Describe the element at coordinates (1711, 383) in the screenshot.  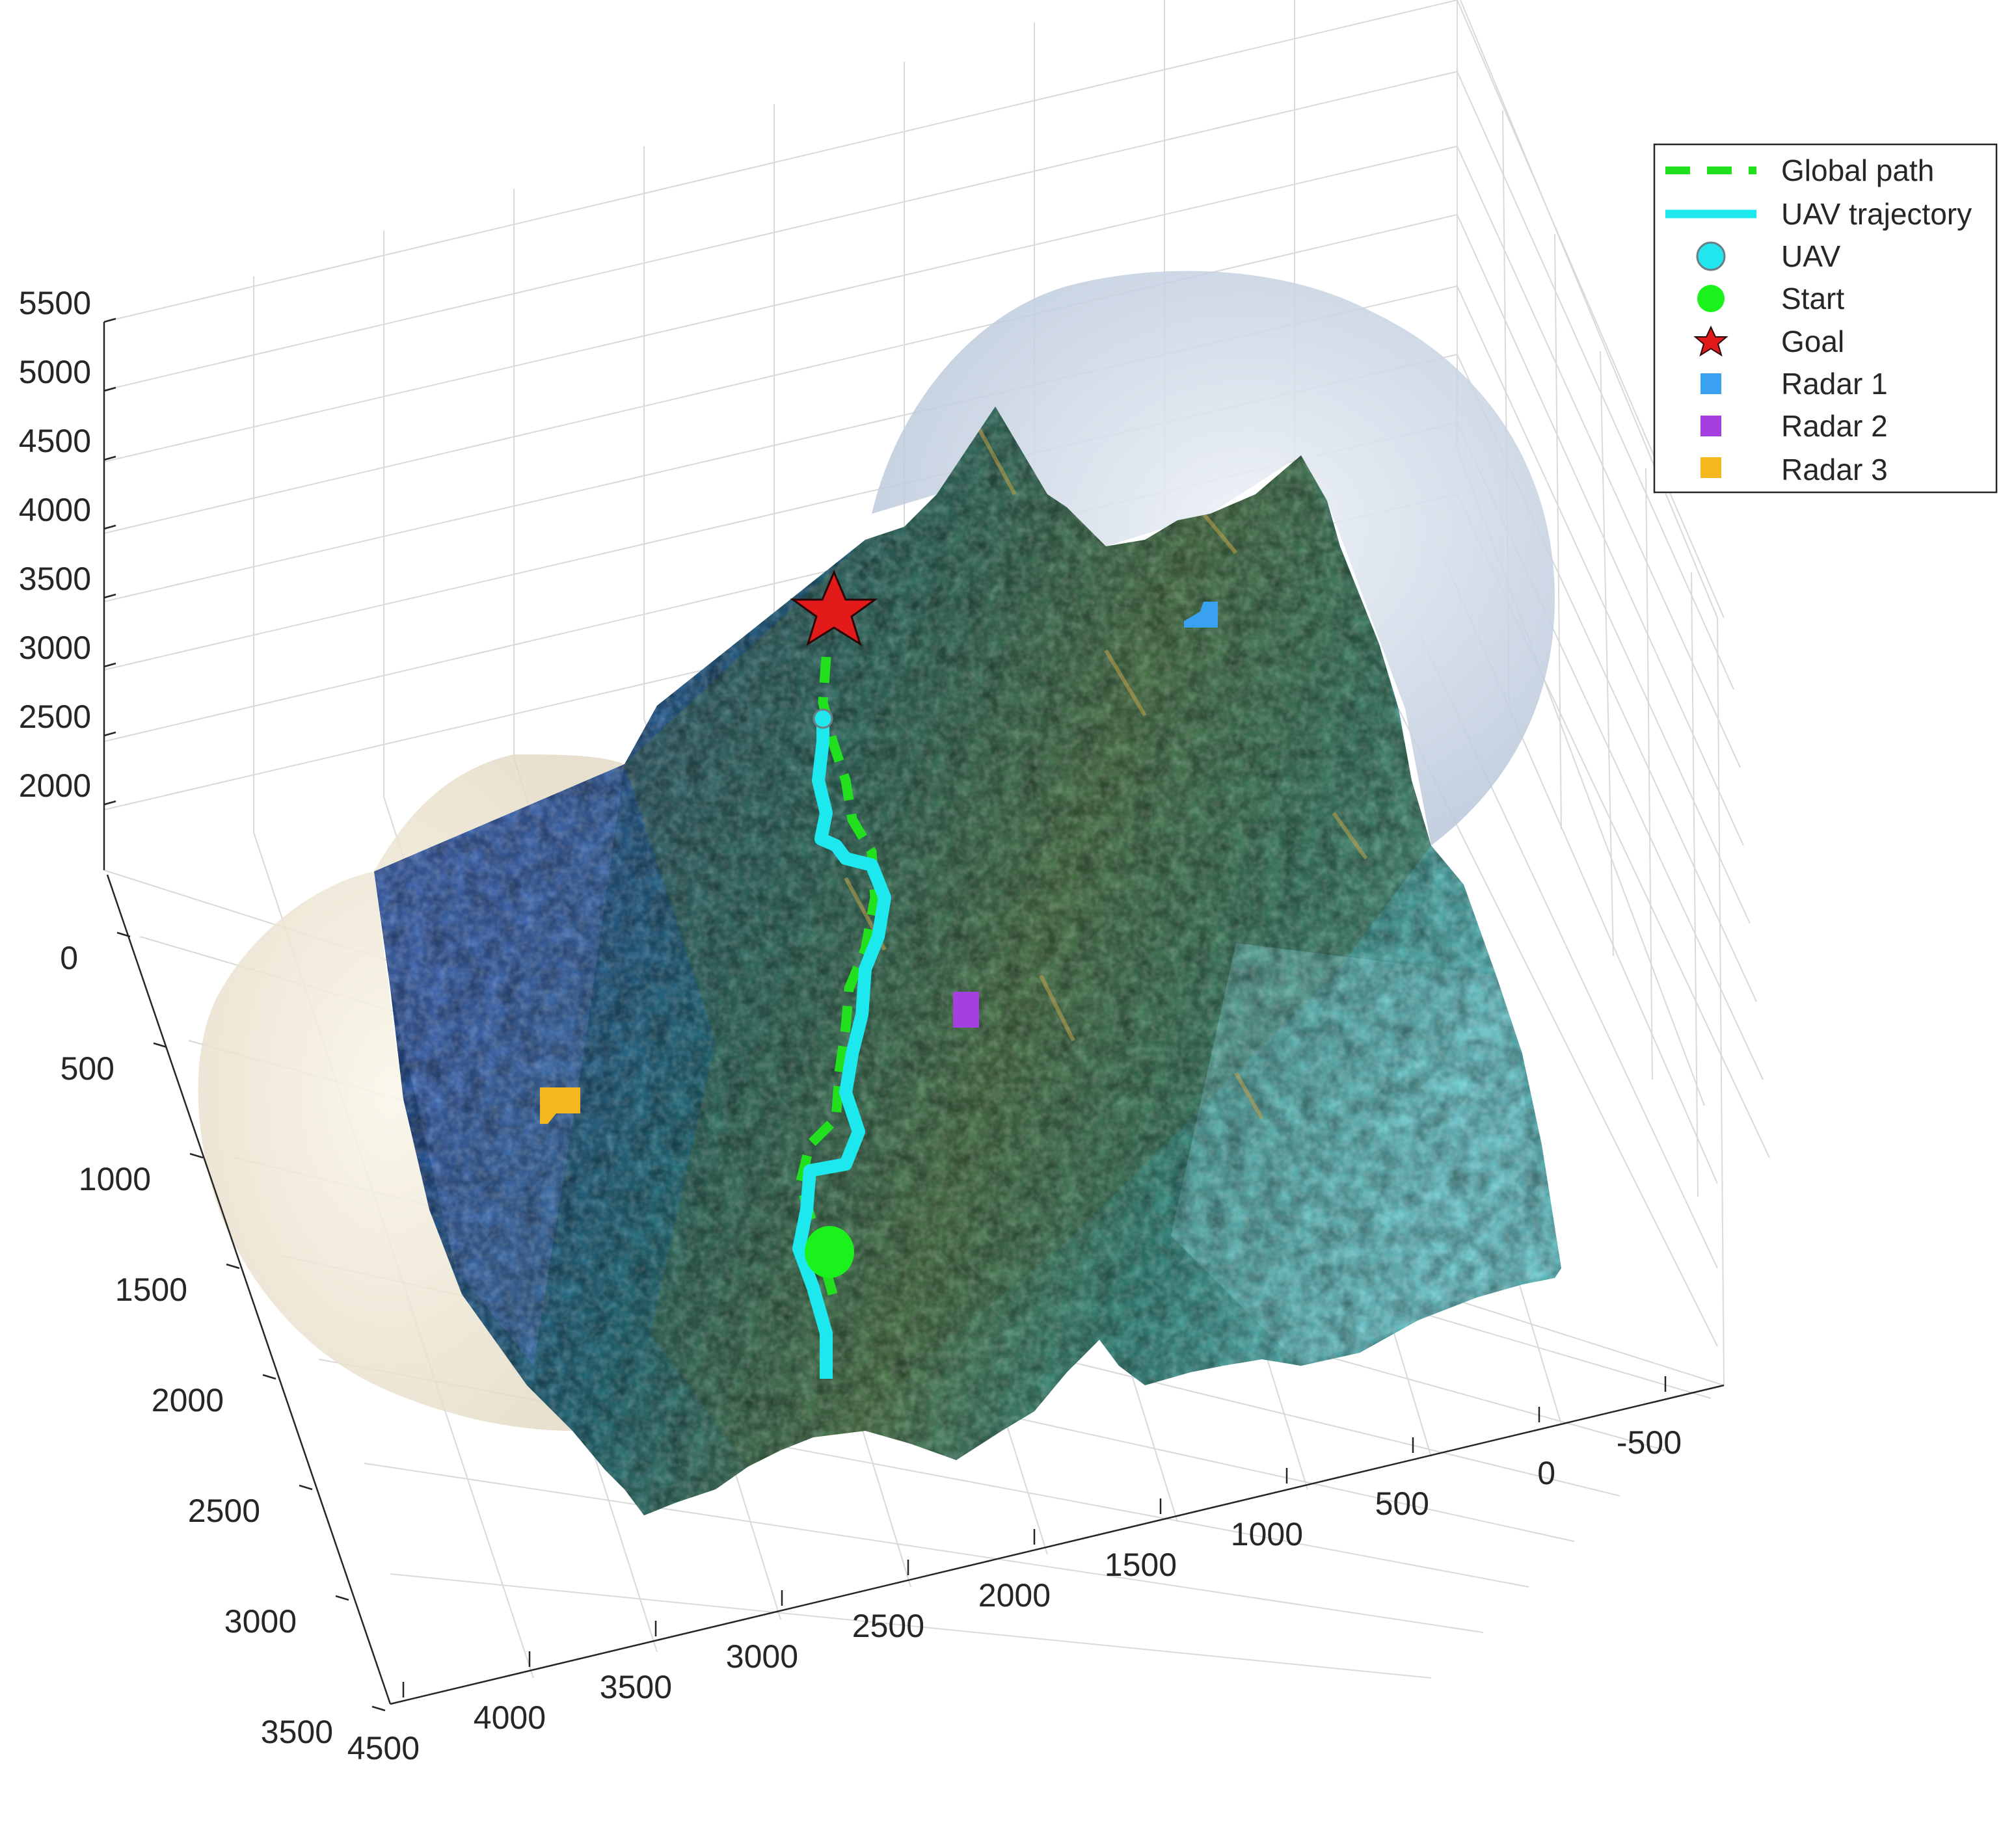
I see `legend-radar-1-swatch` at that location.